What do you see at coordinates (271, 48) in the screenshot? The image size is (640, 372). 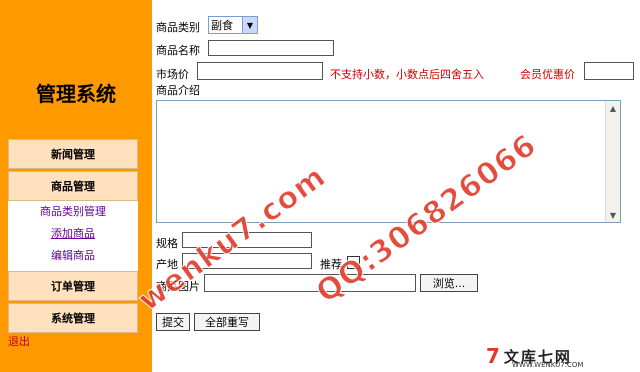 I see `name-input` at bounding box center [271, 48].